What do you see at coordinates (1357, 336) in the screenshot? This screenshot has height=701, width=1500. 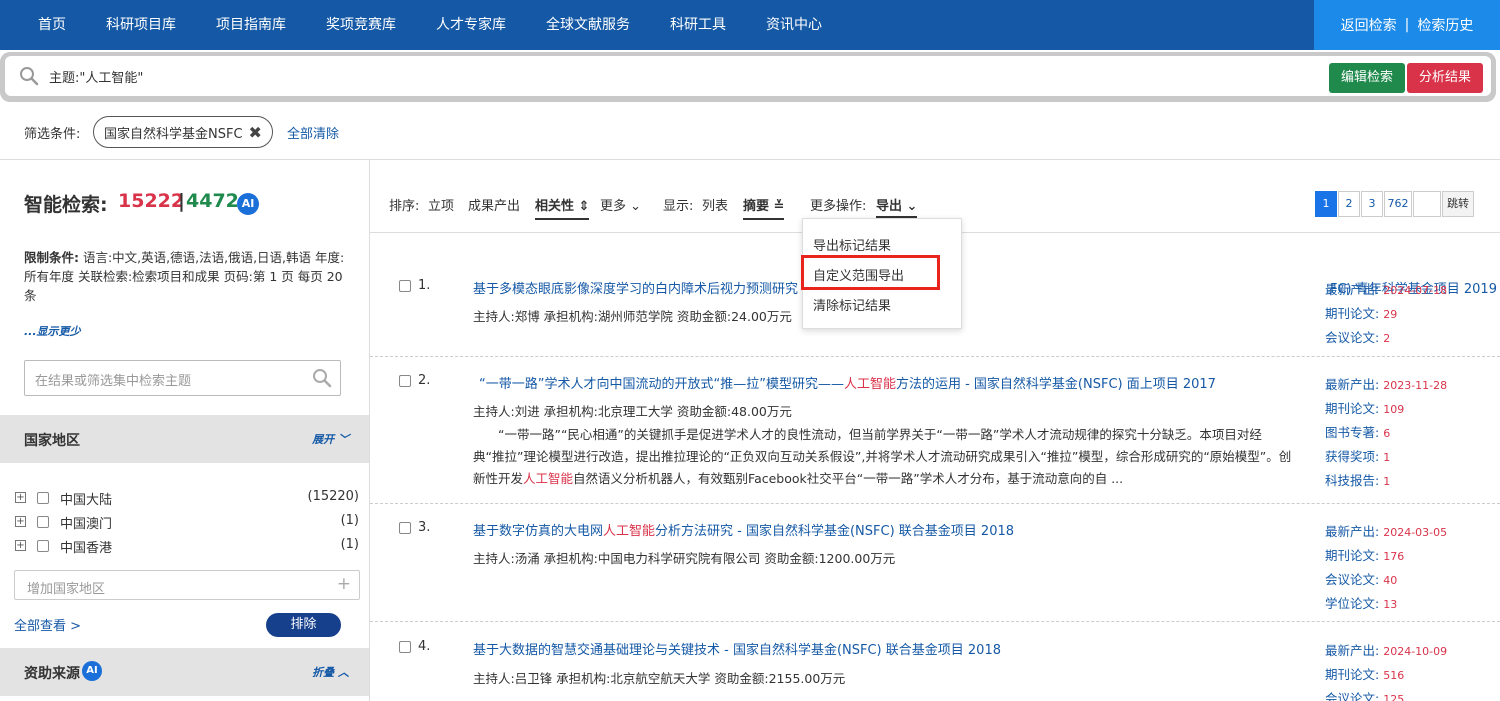 I see `result-stat: 会议论文: 2` at bounding box center [1357, 336].